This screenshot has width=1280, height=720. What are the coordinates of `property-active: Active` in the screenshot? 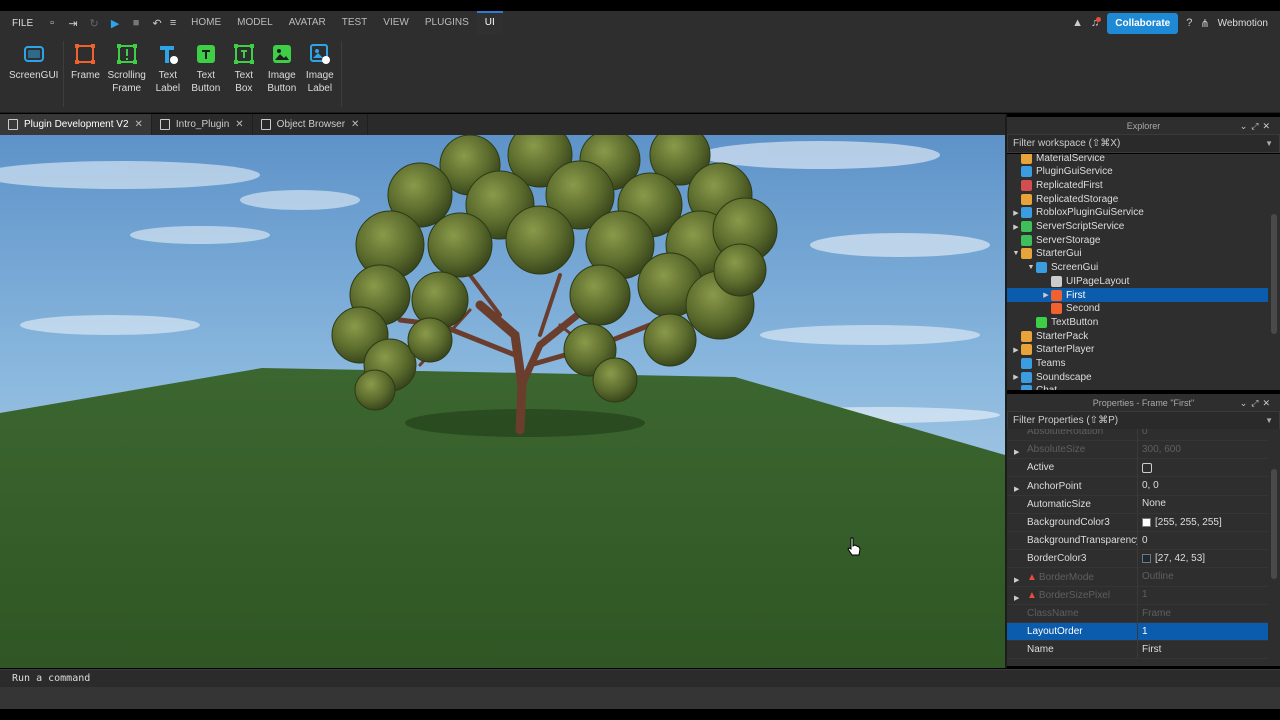 It's located at (1137, 468).